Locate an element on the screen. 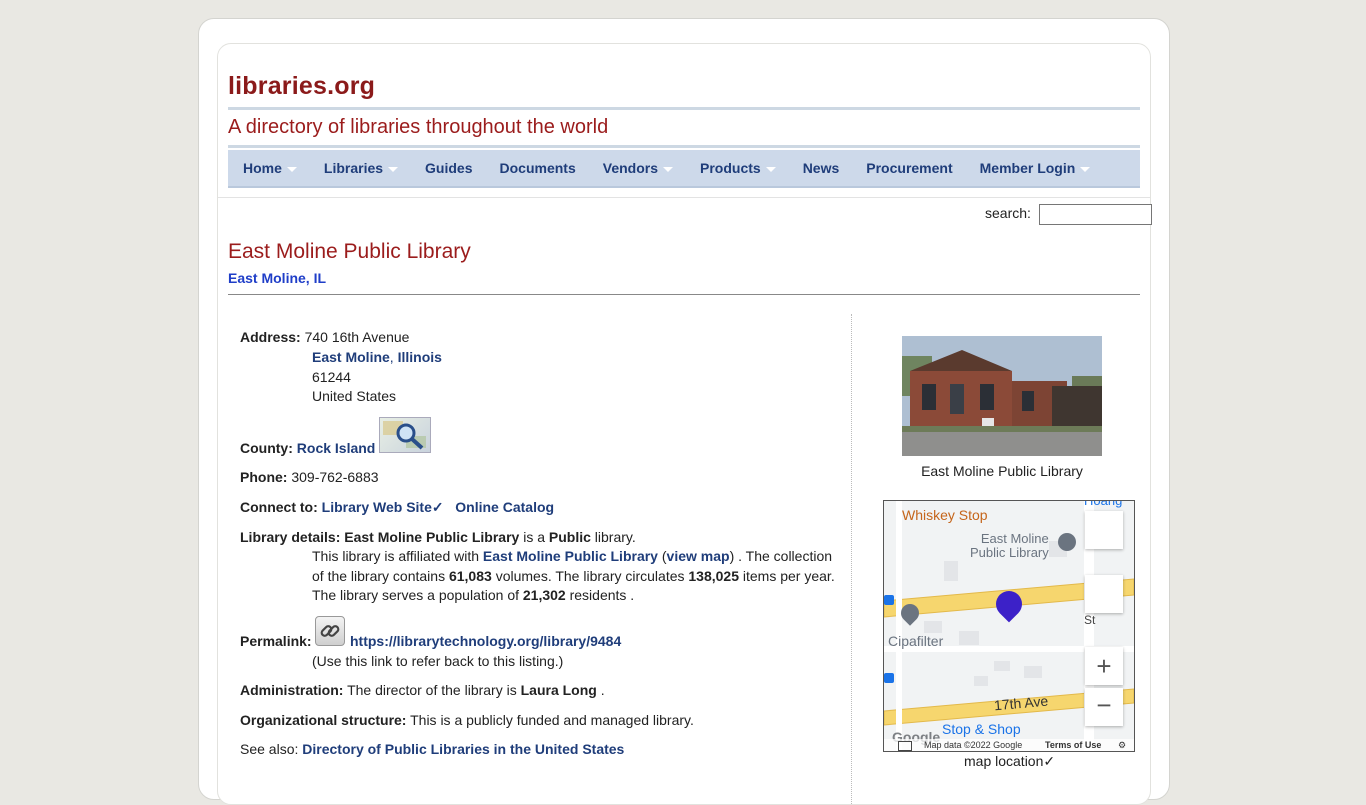 The width and height of the screenshot is (1366, 805). phone-row: Phone: 309-762-6883 is located at coordinates (309, 478).